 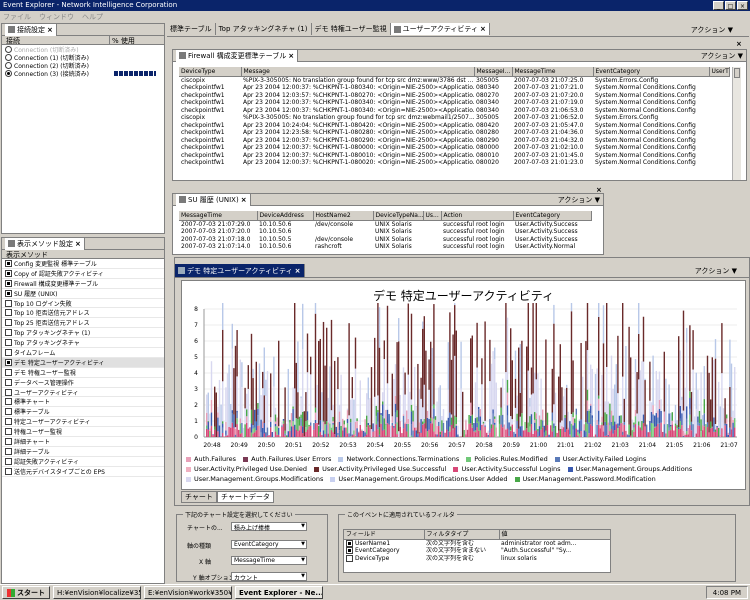 I want to click on tab-methods: 表示メソッド設定 ×, so click(x=45, y=243).